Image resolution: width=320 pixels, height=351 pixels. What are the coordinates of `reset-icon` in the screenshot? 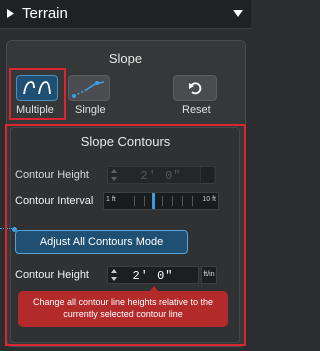 It's located at (195, 88).